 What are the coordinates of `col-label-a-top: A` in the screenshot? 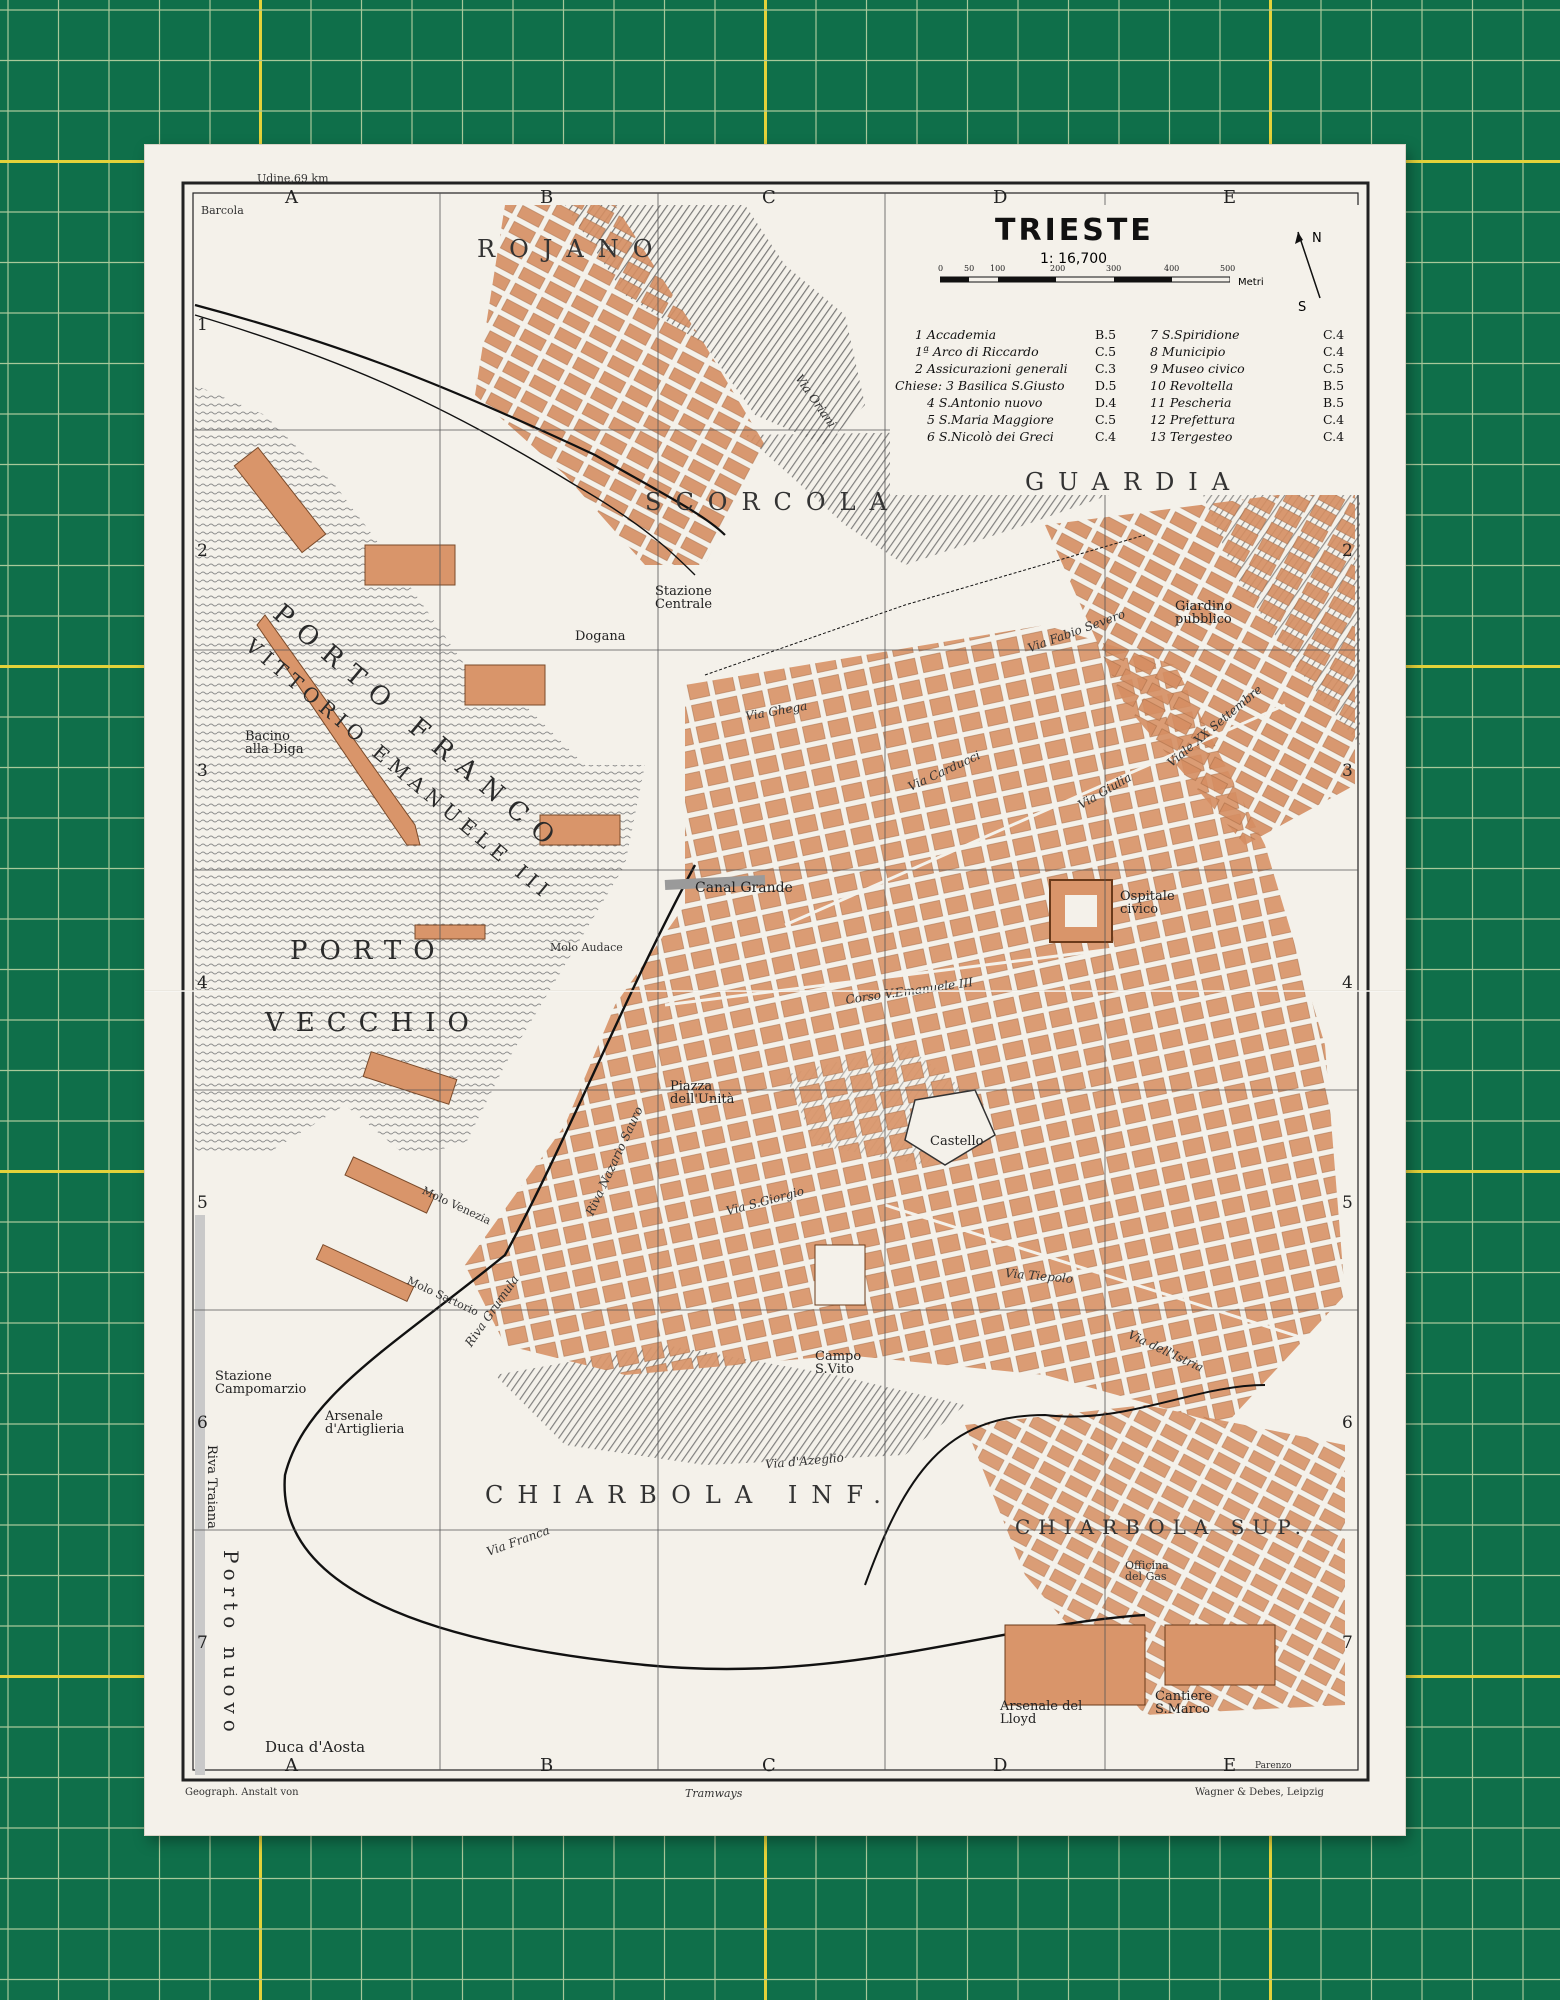 It's located at (291, 197).